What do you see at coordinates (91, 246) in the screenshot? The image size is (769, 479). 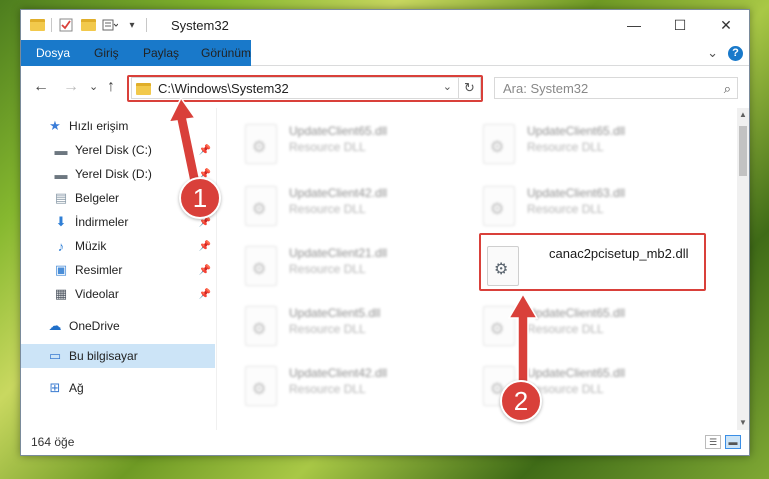 I see `sidebar-item-label: Müzik` at bounding box center [91, 246].